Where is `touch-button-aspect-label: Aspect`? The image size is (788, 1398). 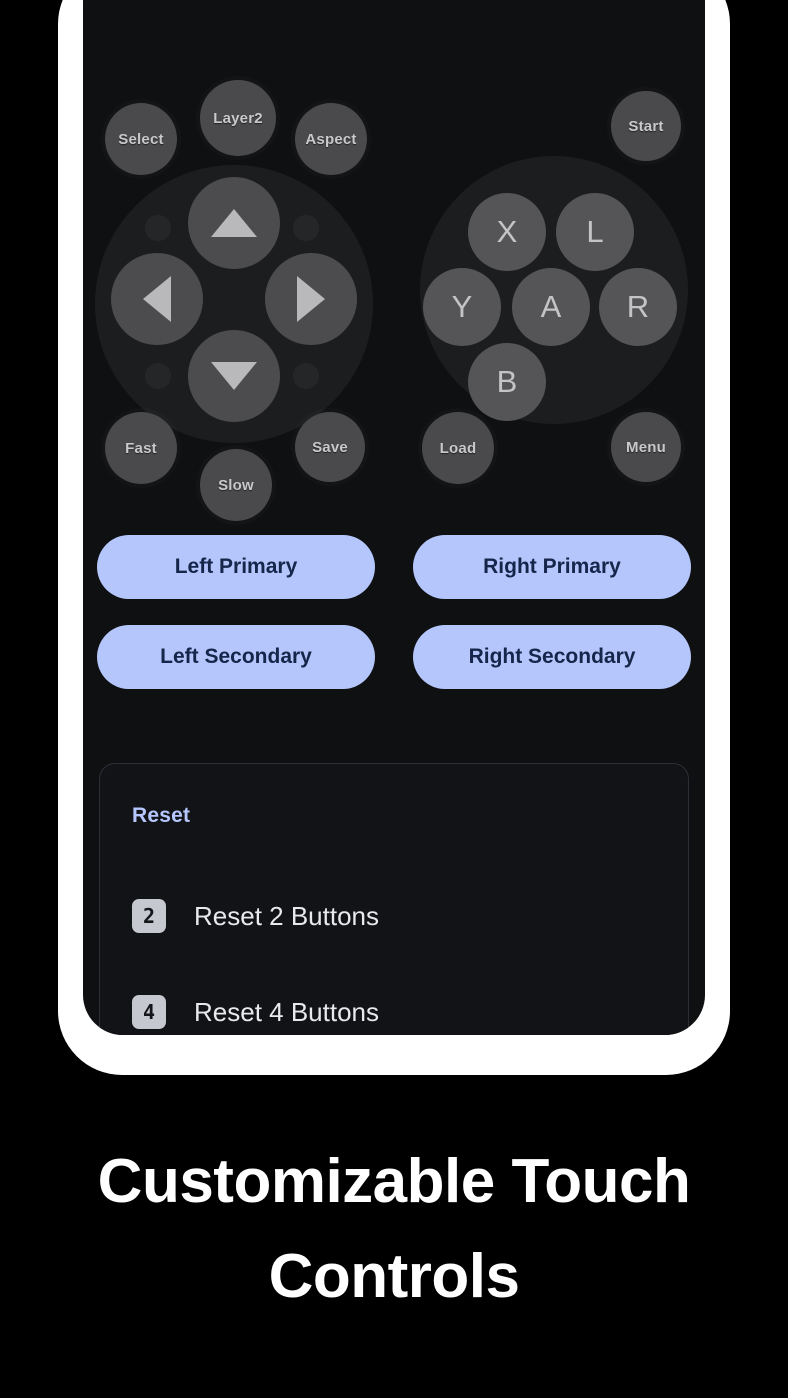 touch-button-aspect-label: Aspect is located at coordinates (331, 139).